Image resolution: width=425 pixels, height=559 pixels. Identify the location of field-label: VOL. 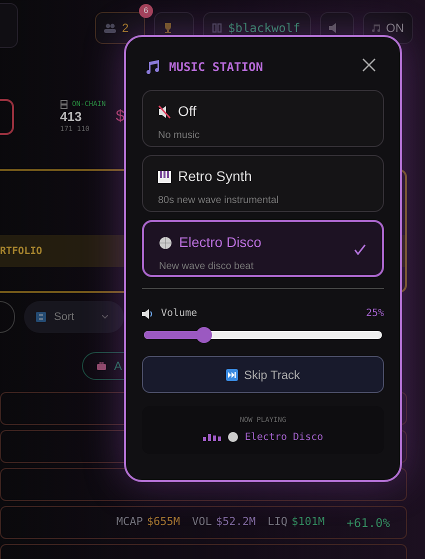
(202, 522).